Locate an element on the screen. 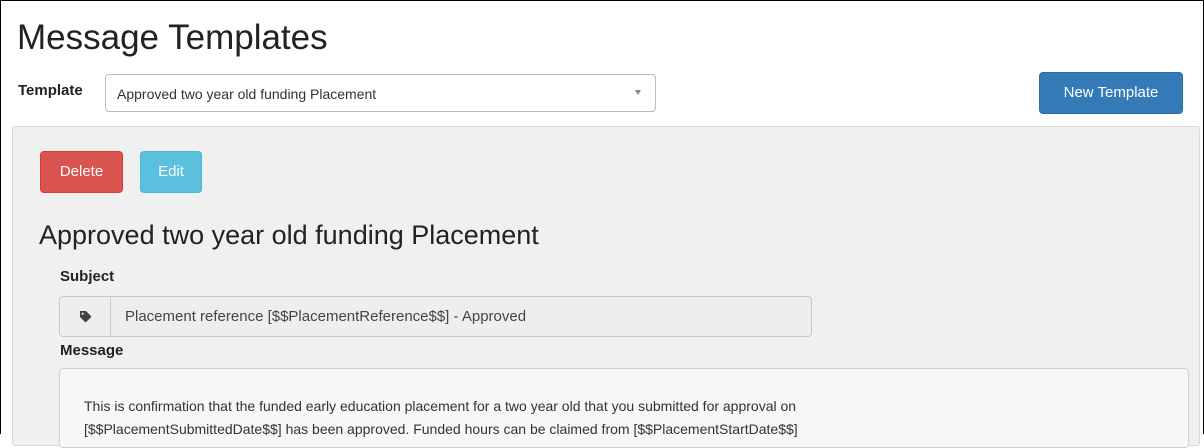 This screenshot has height=448, width=1204. subject-addon is located at coordinates (85, 316).